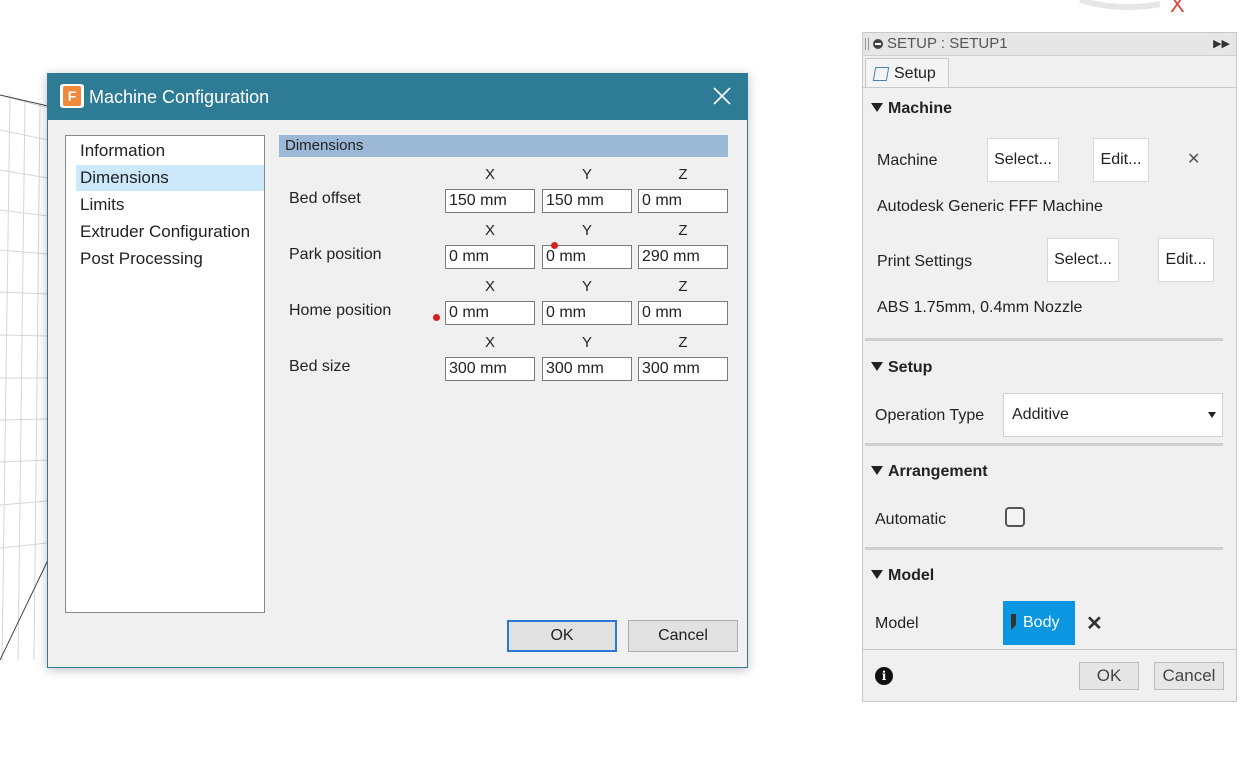  What do you see at coordinates (683, 257) in the screenshot?
I see `park-position-z-input: 290 mm` at bounding box center [683, 257].